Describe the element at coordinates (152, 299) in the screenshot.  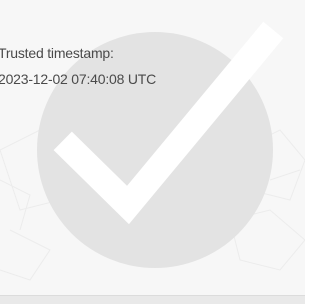
I see `bottom-divider` at that location.